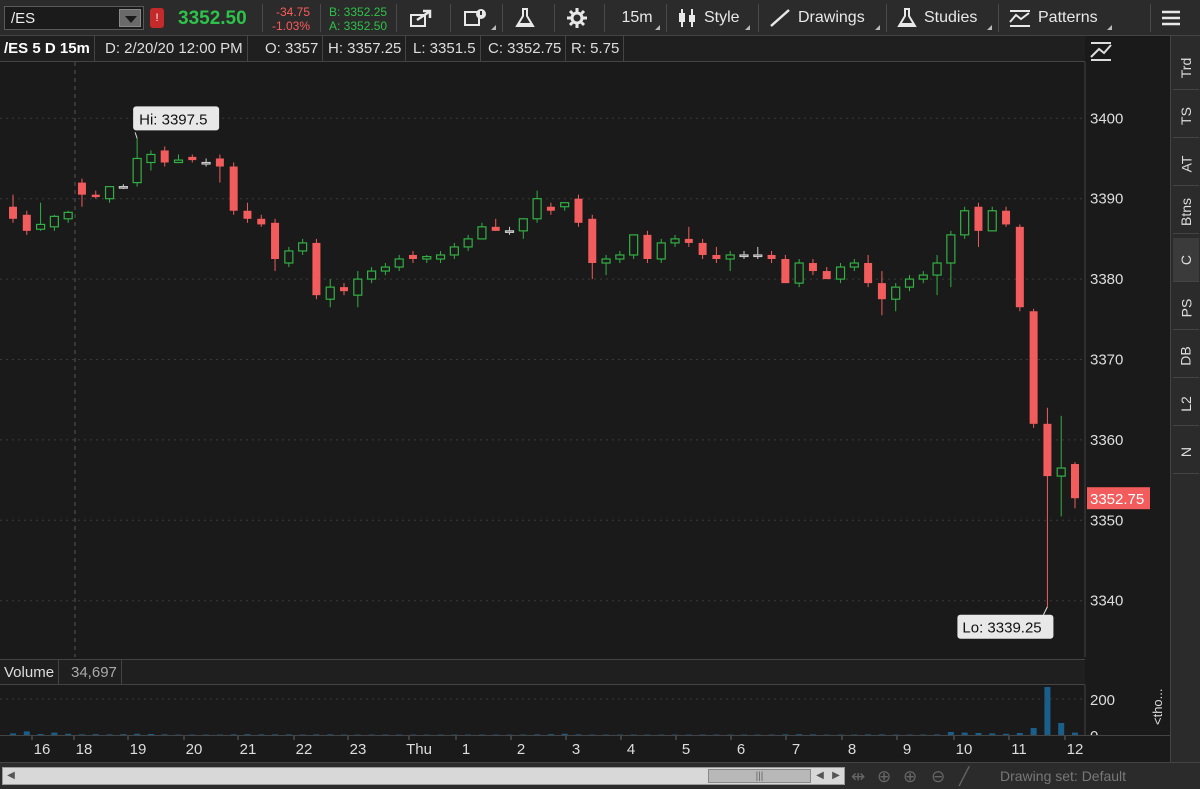 The width and height of the screenshot is (1200, 789). Describe the element at coordinates (585, 747) in the screenshot. I see `time-axis: 16 18 19 20 21 22 23 Thu 1 2 3 4 5 6 7 8 9 10 11 12` at that location.